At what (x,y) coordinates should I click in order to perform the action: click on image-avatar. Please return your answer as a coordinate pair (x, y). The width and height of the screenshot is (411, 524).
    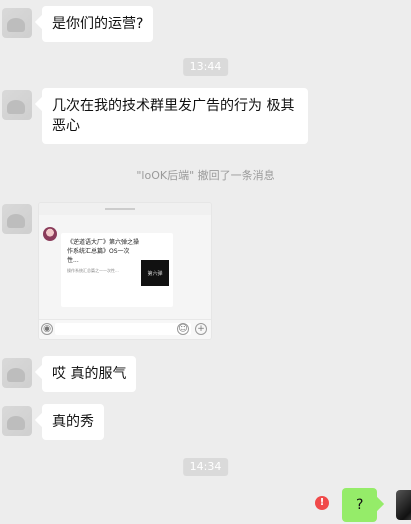
    Looking at the image, I should click on (50, 234).